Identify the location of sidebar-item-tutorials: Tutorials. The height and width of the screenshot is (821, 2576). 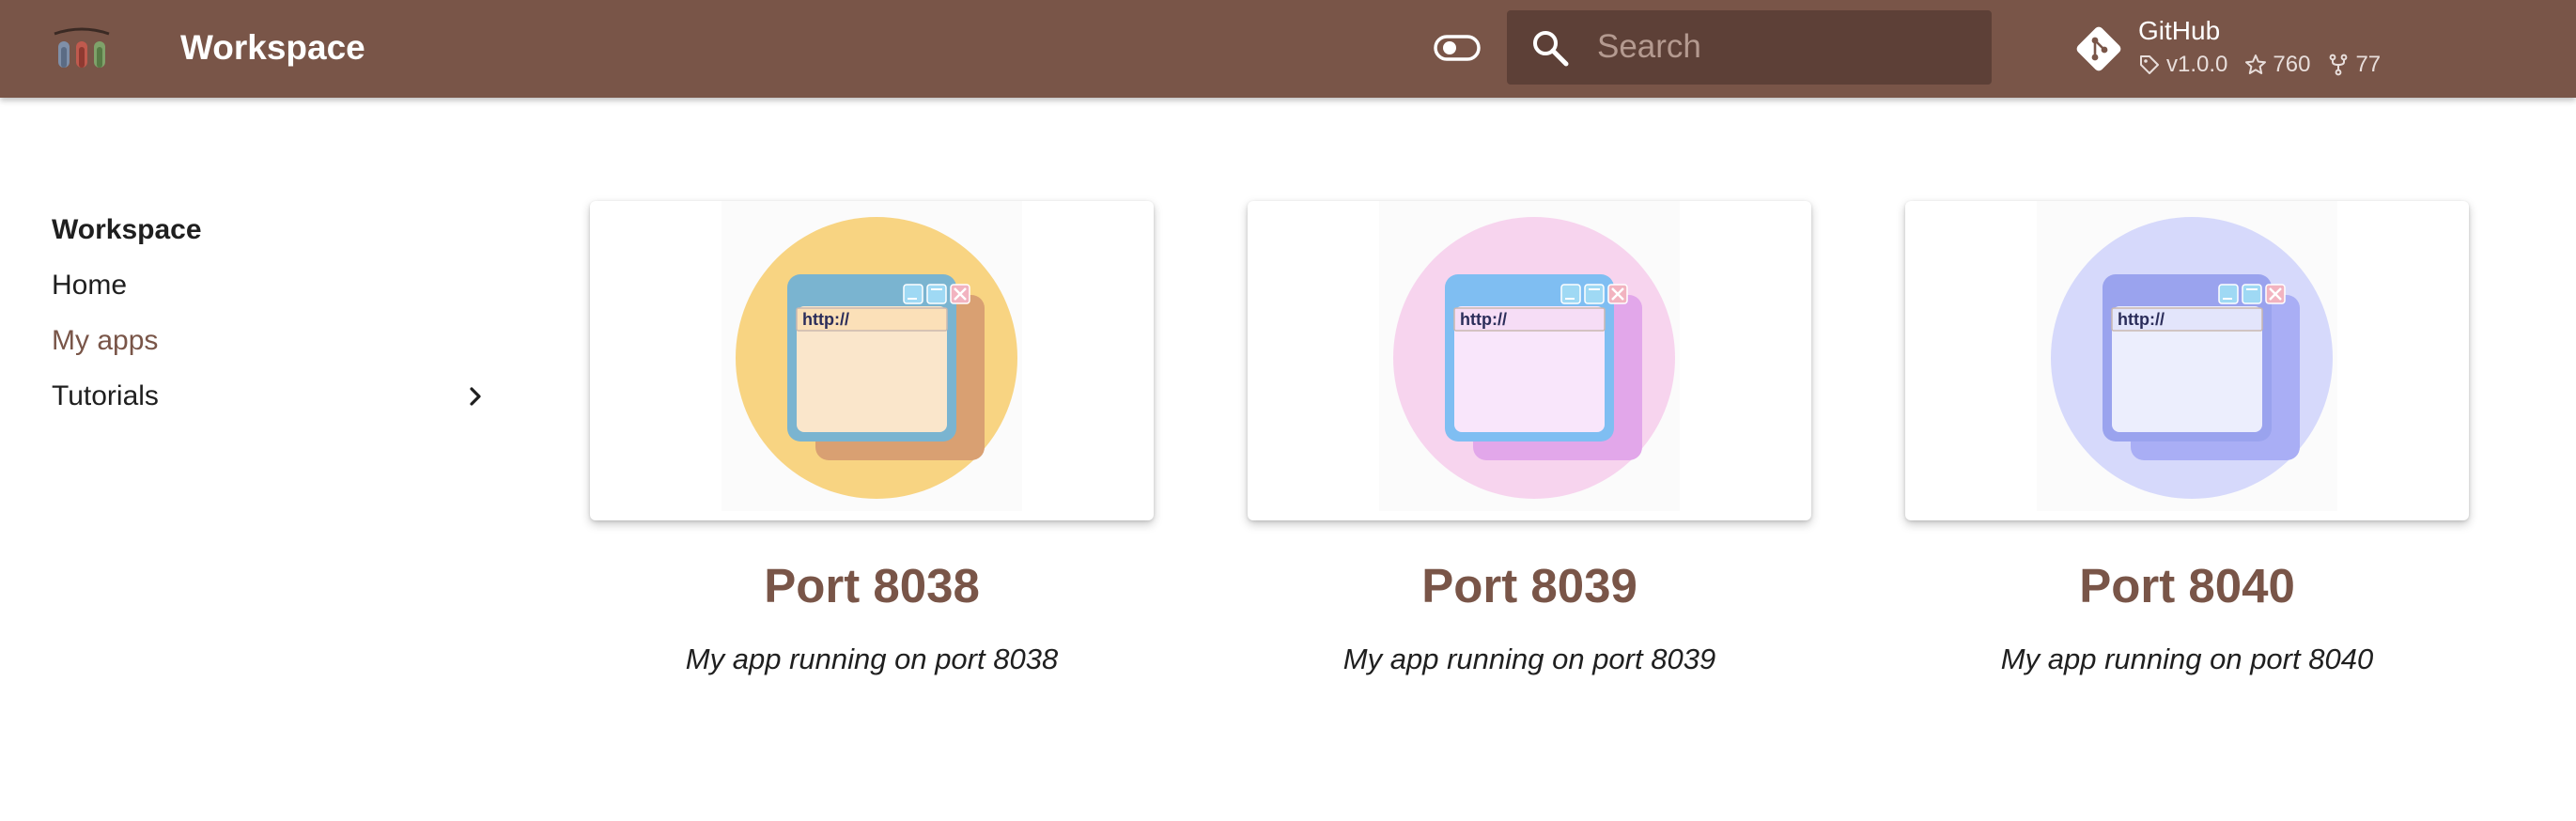
(273, 396).